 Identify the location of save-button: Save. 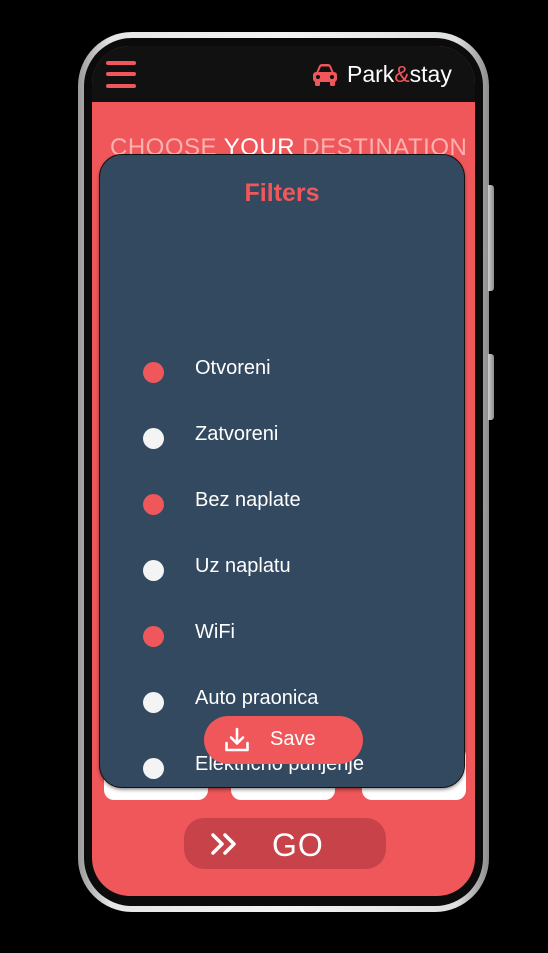
(283, 740).